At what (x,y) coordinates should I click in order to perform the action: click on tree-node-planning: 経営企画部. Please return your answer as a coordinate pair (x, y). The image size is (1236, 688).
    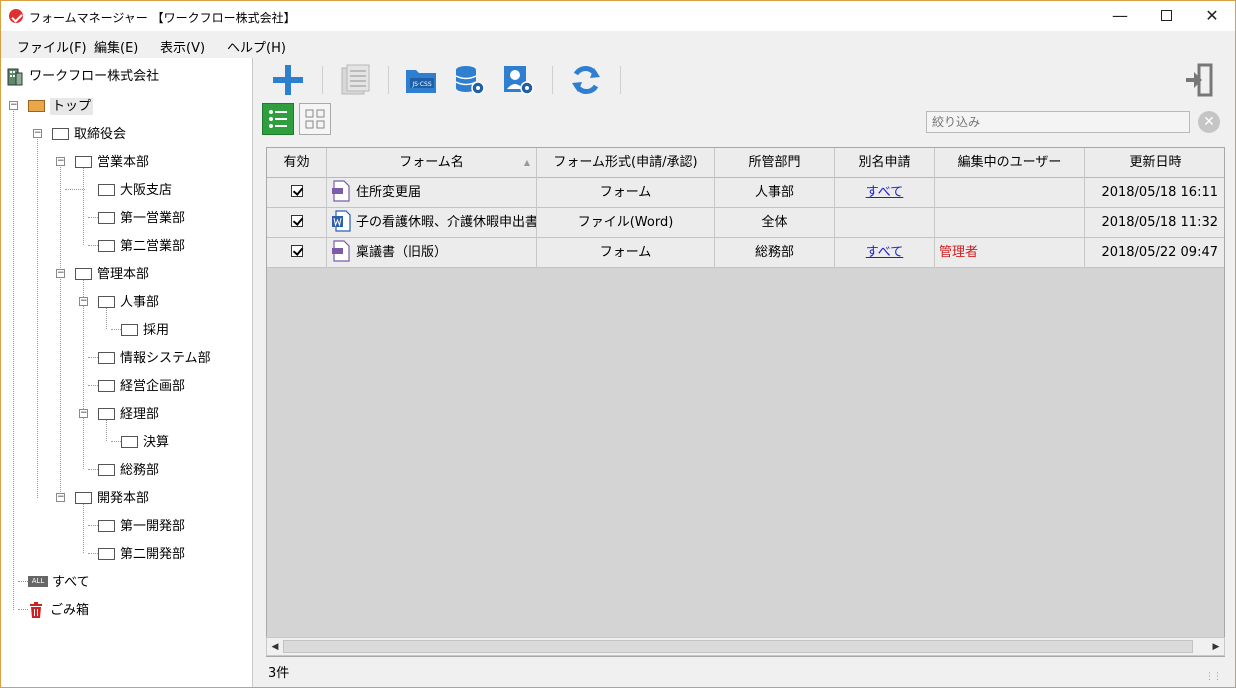
    Looking at the image, I should click on (141, 385).